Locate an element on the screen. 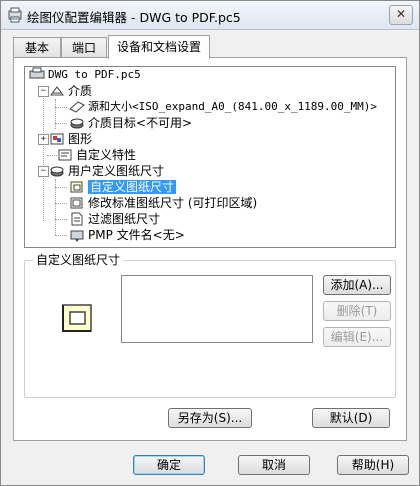 Image resolution: width=420 pixels, height=486 pixels. tree-node-modify-standard-sizes: 修改标准图纸尺寸 (可打印区域) is located at coordinates (163, 203).